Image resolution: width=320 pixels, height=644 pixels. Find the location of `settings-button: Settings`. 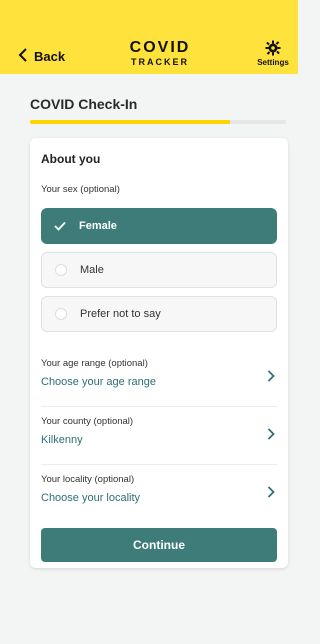

settings-button: Settings is located at coordinates (273, 53).